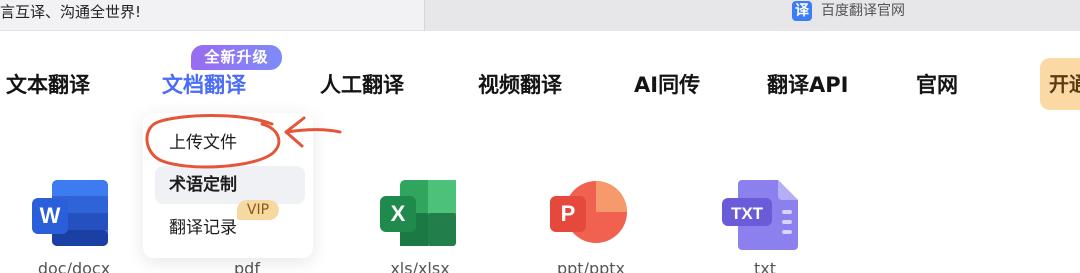 Image resolution: width=1080 pixels, height=273 pixels. I want to click on vip-badge: VIP, so click(258, 210).